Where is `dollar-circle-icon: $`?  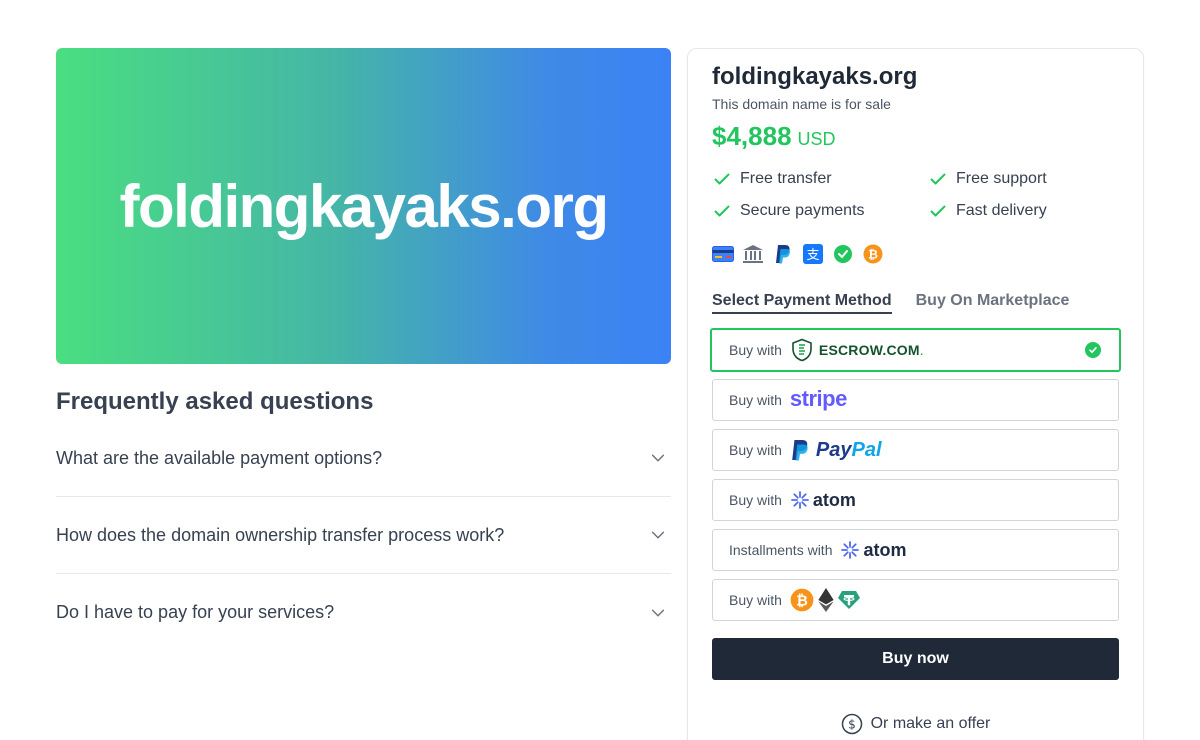 dollar-circle-icon: $ is located at coordinates (851, 724).